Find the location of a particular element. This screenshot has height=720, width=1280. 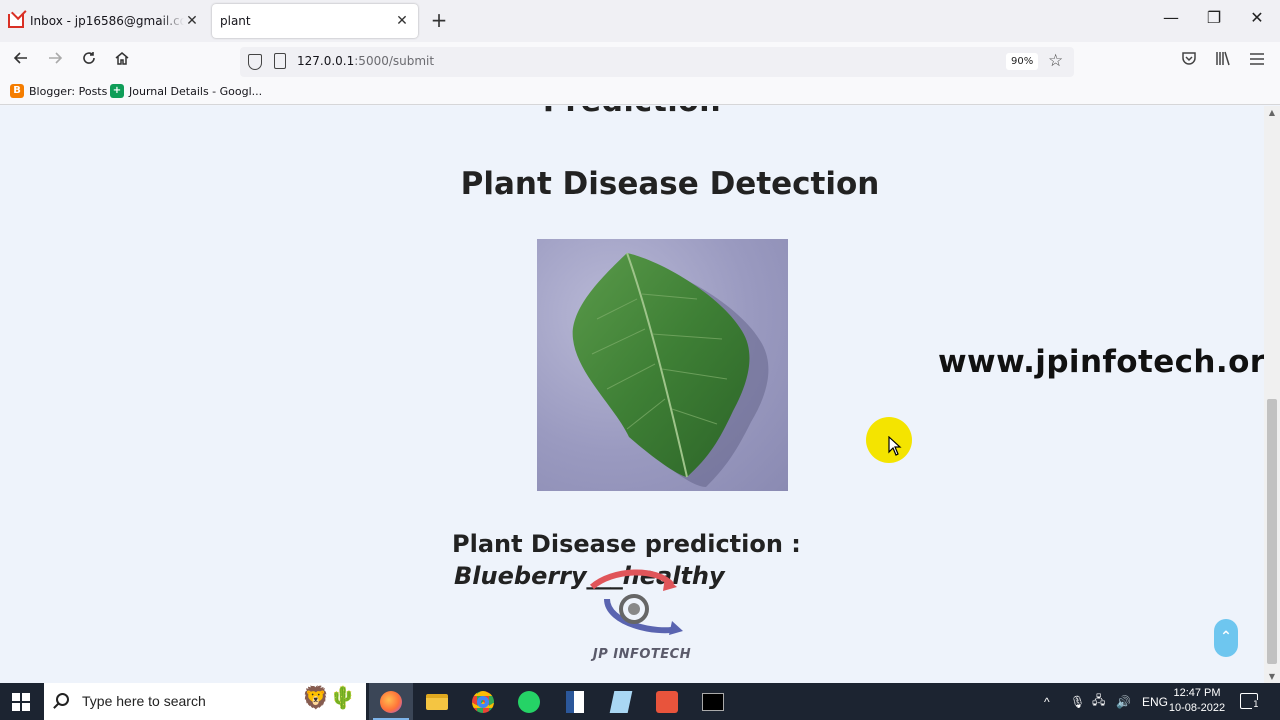

bookmark-blogger-posts: B Blogger: Posts is located at coordinates (58, 91).